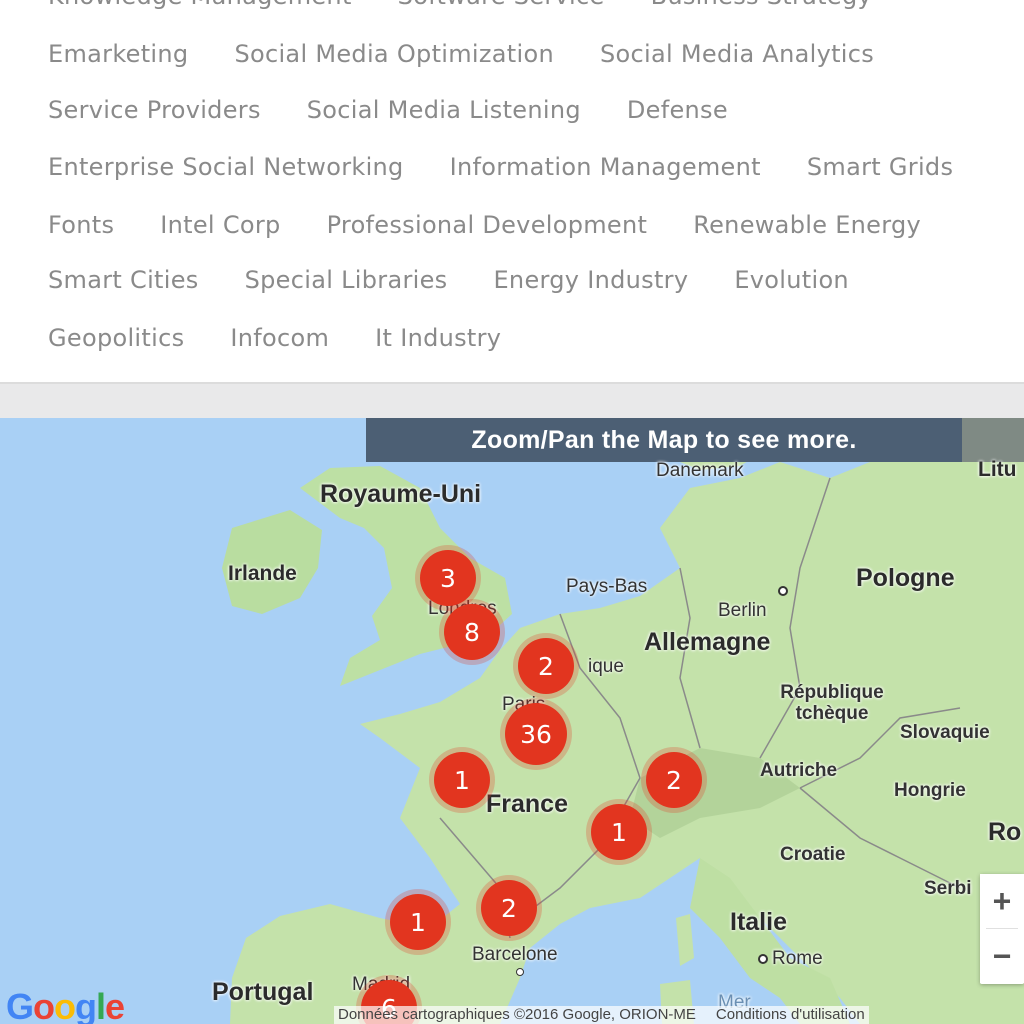  What do you see at coordinates (472, 632) in the screenshot?
I see `cluster-marker: 8` at bounding box center [472, 632].